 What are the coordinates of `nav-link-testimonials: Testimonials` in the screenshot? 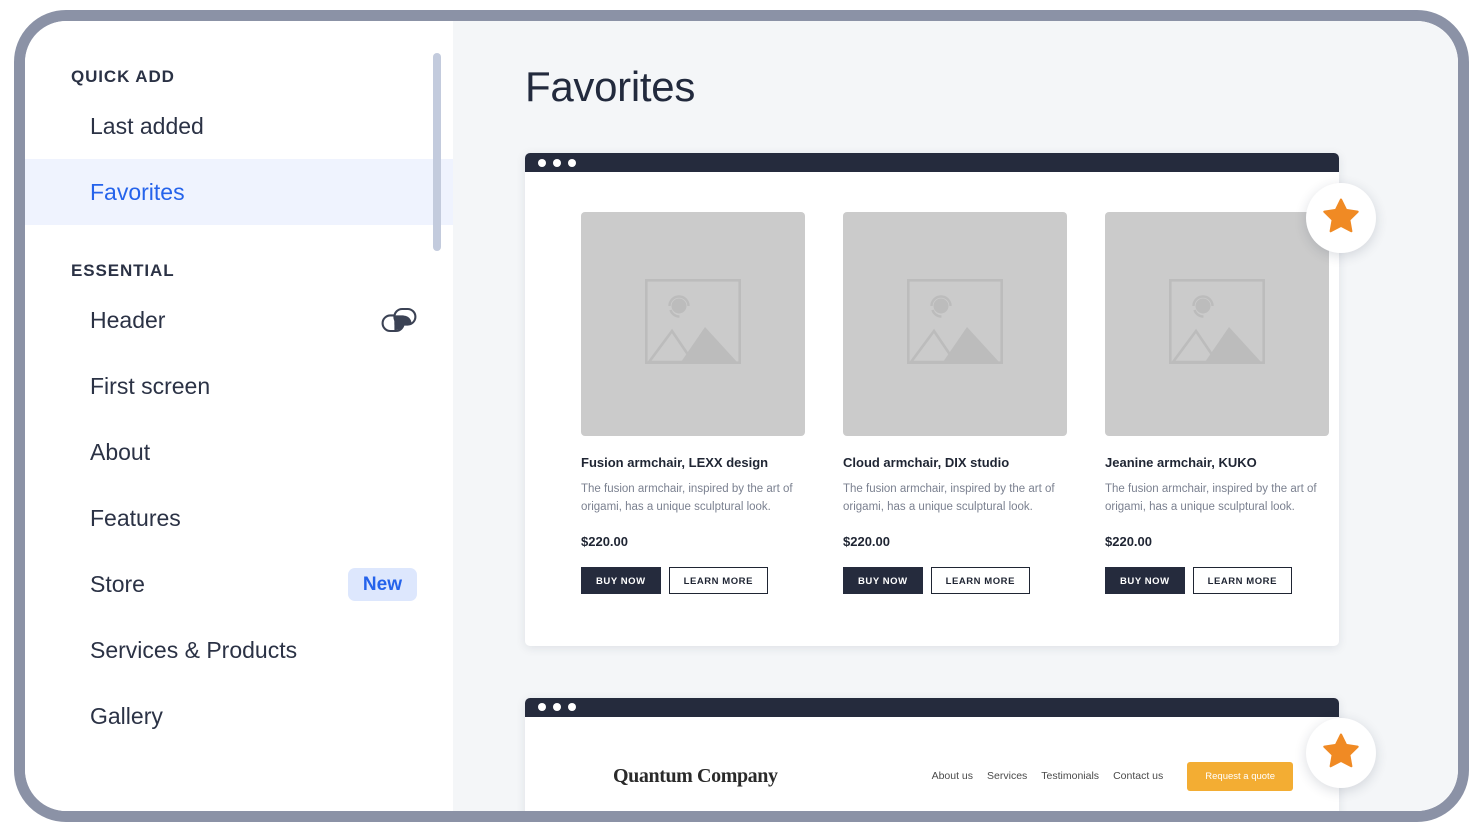 It's located at (1070, 776).